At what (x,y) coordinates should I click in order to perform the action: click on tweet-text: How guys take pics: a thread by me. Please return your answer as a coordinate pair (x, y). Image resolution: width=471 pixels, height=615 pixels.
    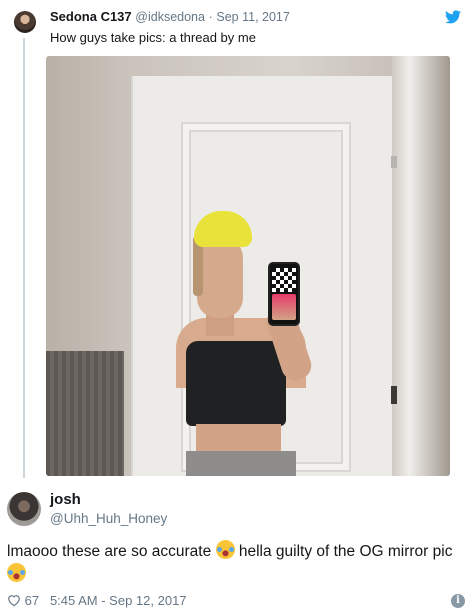
    Looking at the image, I should click on (153, 37).